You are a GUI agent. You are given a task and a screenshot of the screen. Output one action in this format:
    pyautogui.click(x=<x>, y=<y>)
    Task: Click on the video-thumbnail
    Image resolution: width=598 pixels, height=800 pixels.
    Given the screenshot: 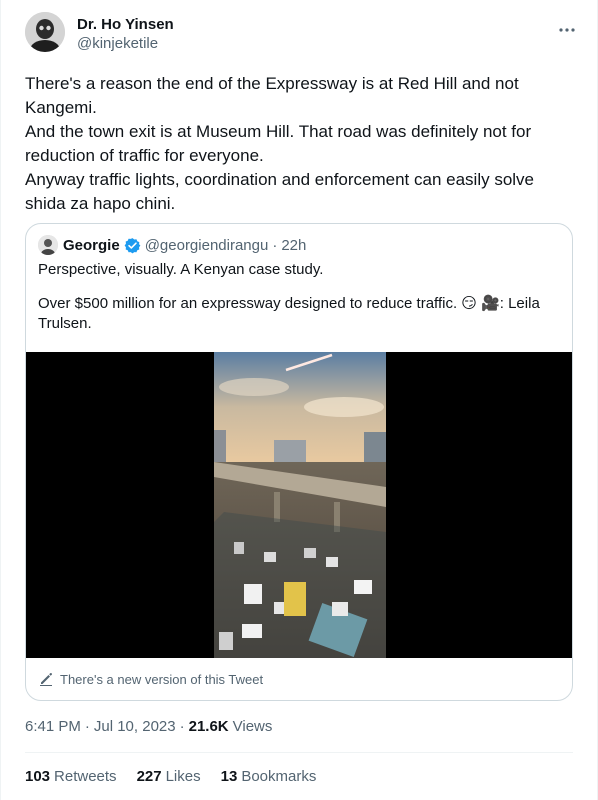 What is the action you would take?
    pyautogui.click(x=300, y=505)
    